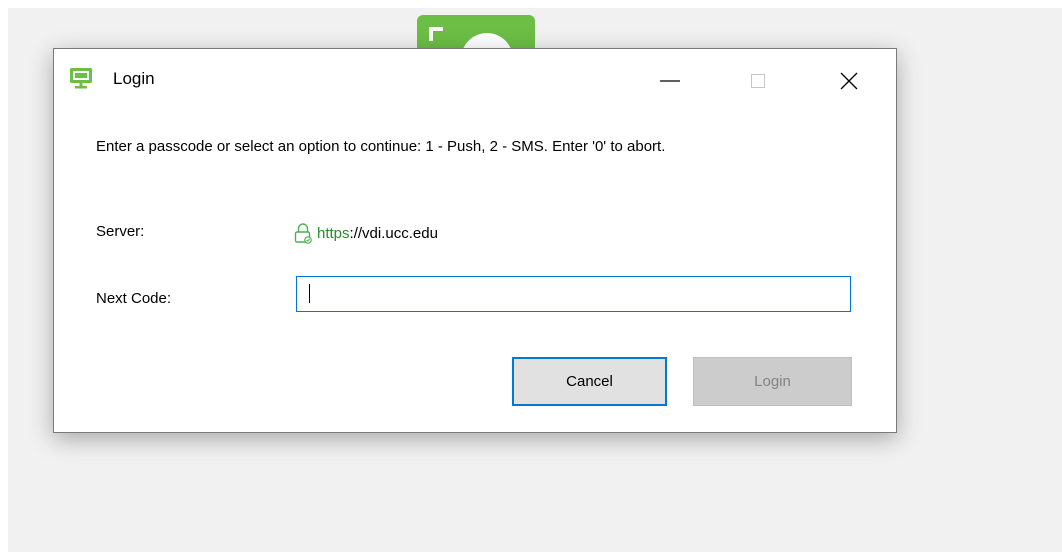 Image resolution: width=1062 pixels, height=552 pixels. I want to click on maximize-icon, so click(758, 81).